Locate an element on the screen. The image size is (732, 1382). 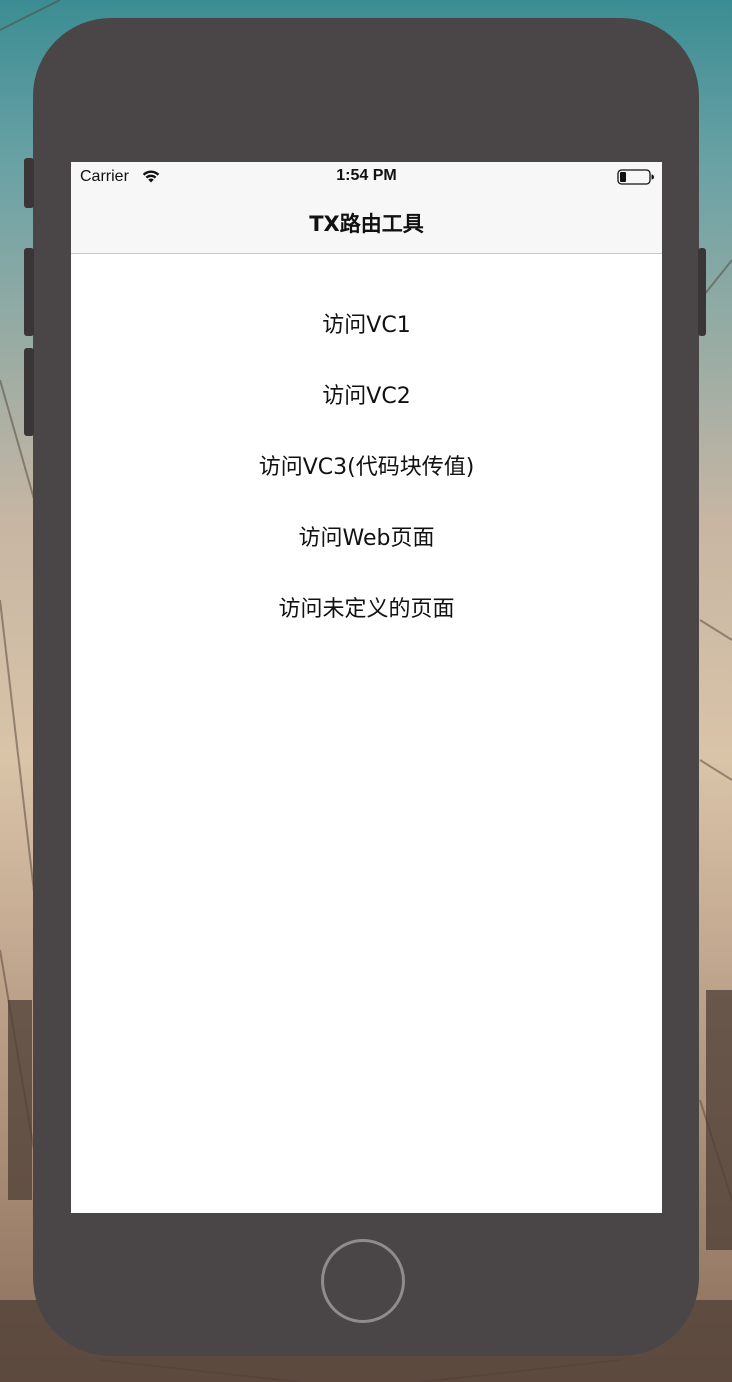
visit-undefined-page-button: 访问未定义的页面 is located at coordinates (366, 610).